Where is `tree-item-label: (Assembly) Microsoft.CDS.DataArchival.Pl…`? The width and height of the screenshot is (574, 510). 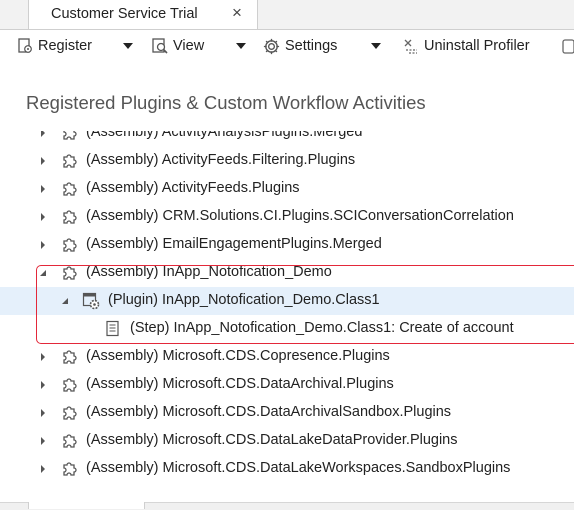
tree-item-label: (Assembly) Microsoft.CDS.DataArchival.Pl… is located at coordinates (240, 384).